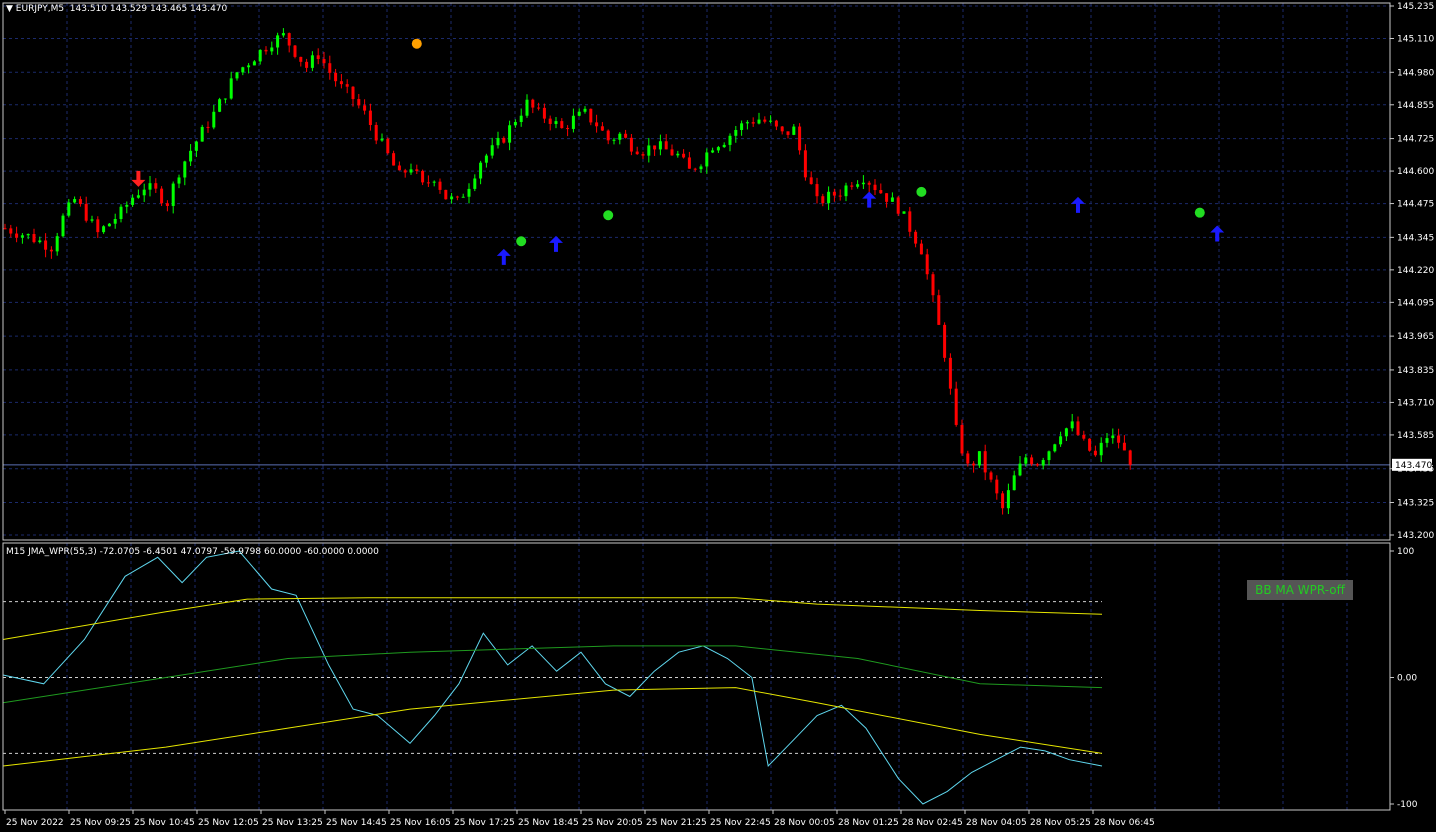  What do you see at coordinates (921, 191) in the screenshot?
I see `green-dot-signal` at bounding box center [921, 191].